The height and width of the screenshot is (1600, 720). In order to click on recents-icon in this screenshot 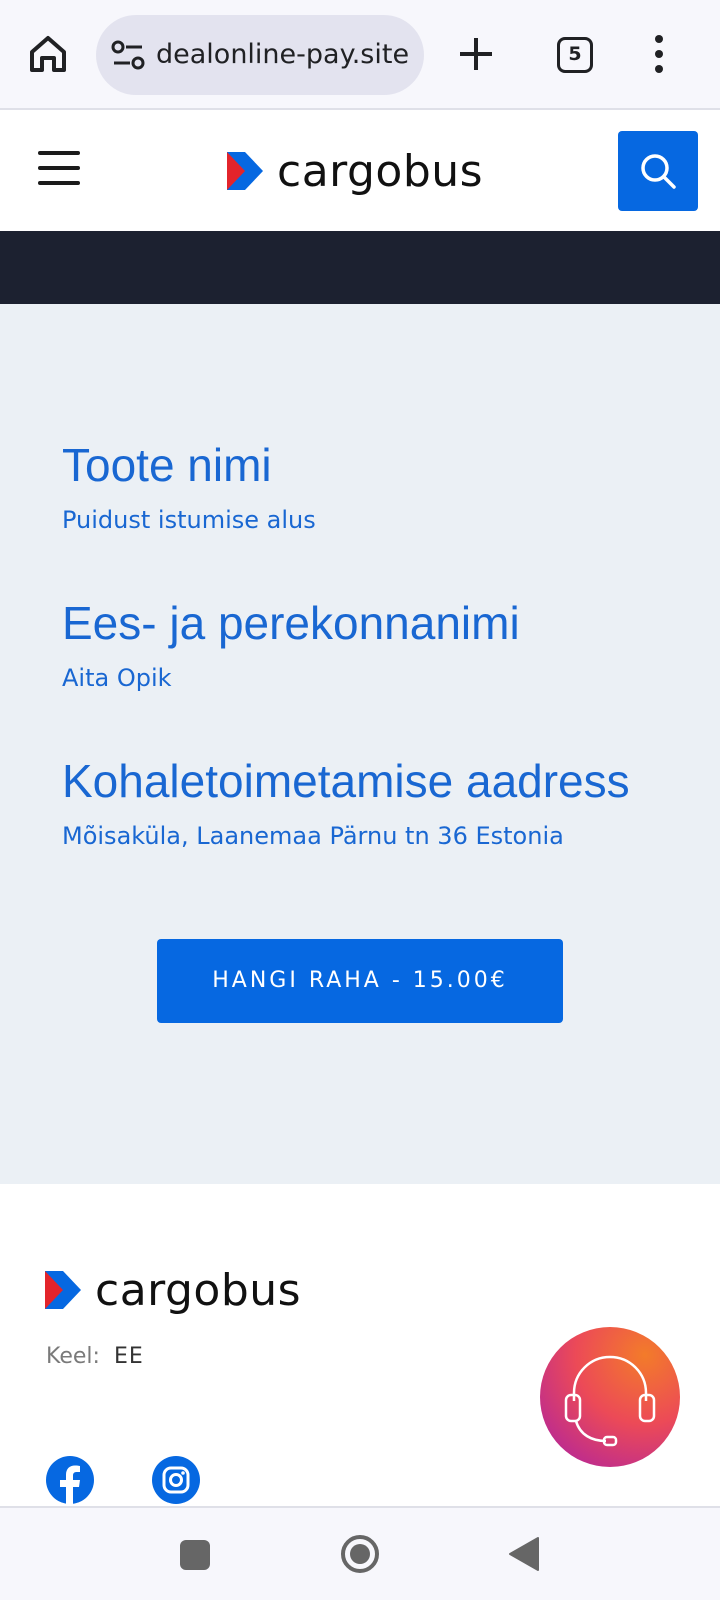, I will do `click(195, 1555)`.